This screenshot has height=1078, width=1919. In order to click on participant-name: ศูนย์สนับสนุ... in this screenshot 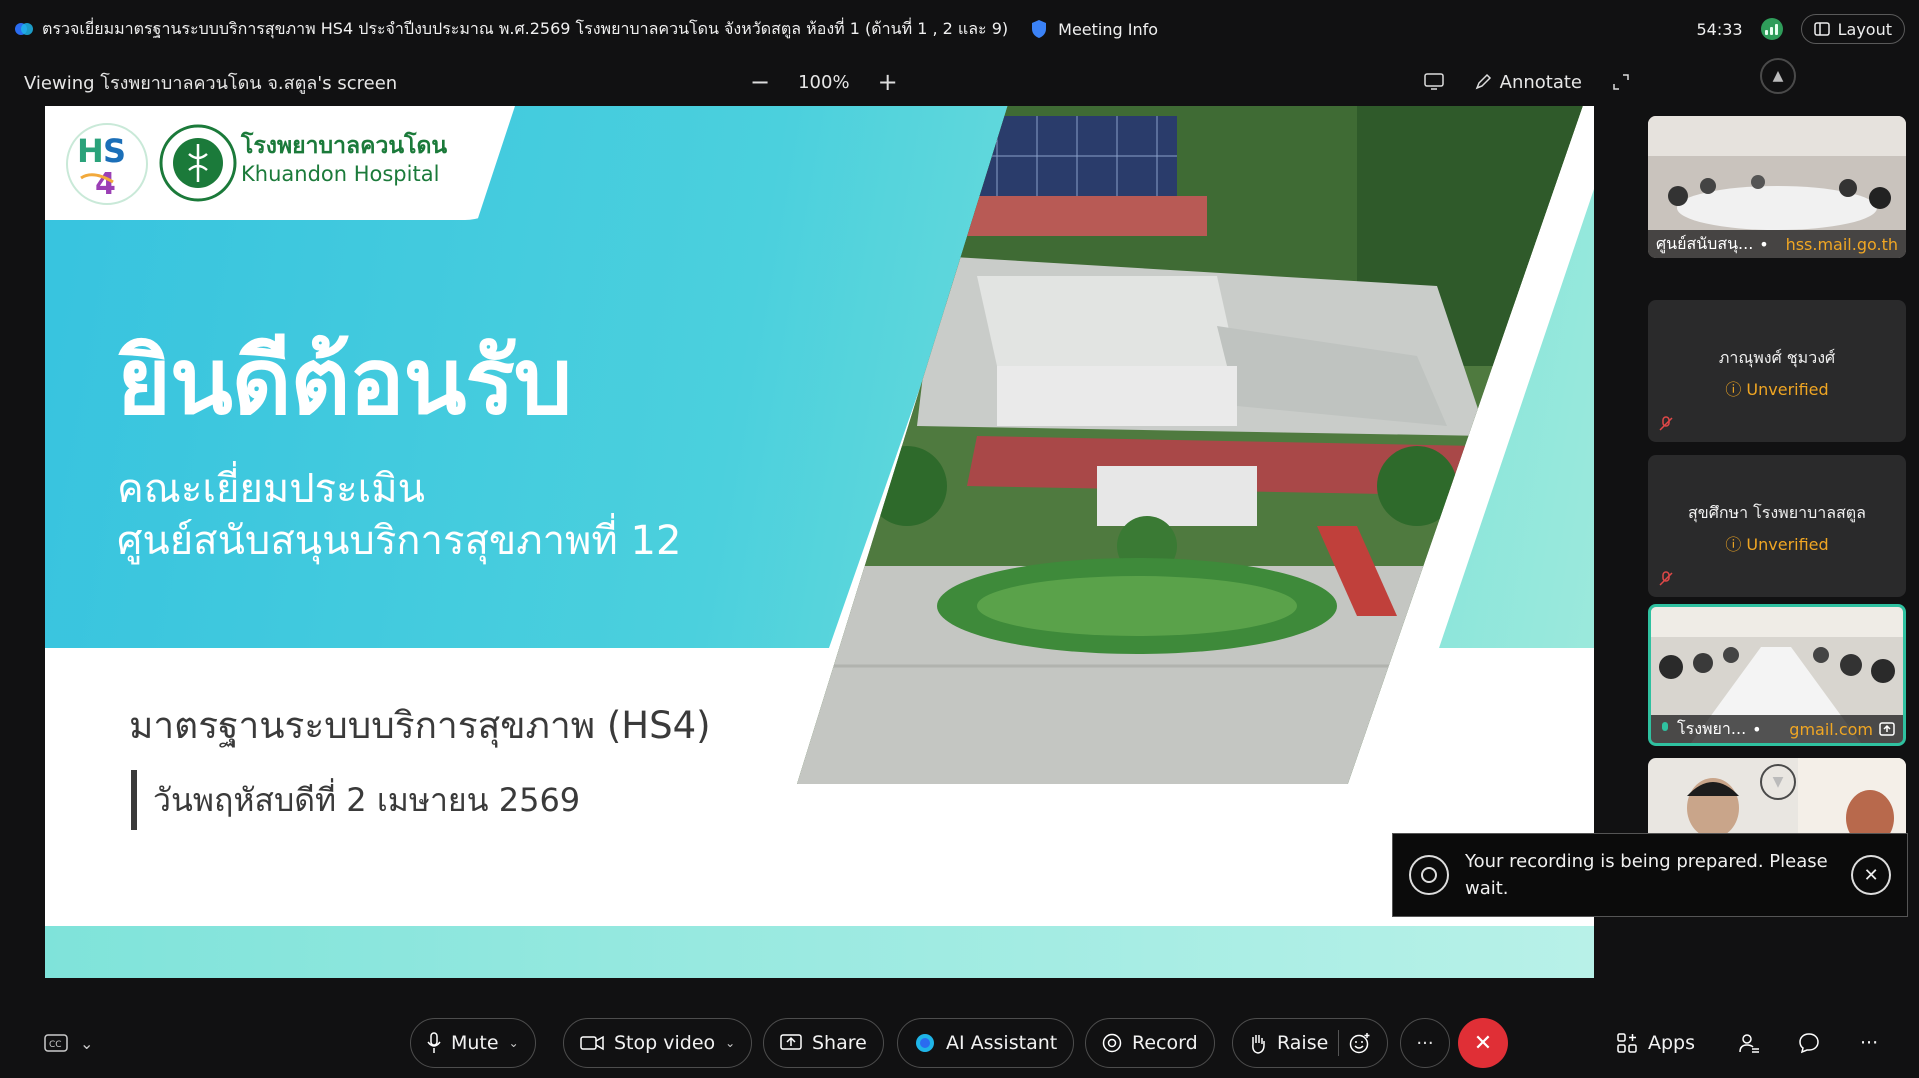, I will do `click(1705, 243)`.